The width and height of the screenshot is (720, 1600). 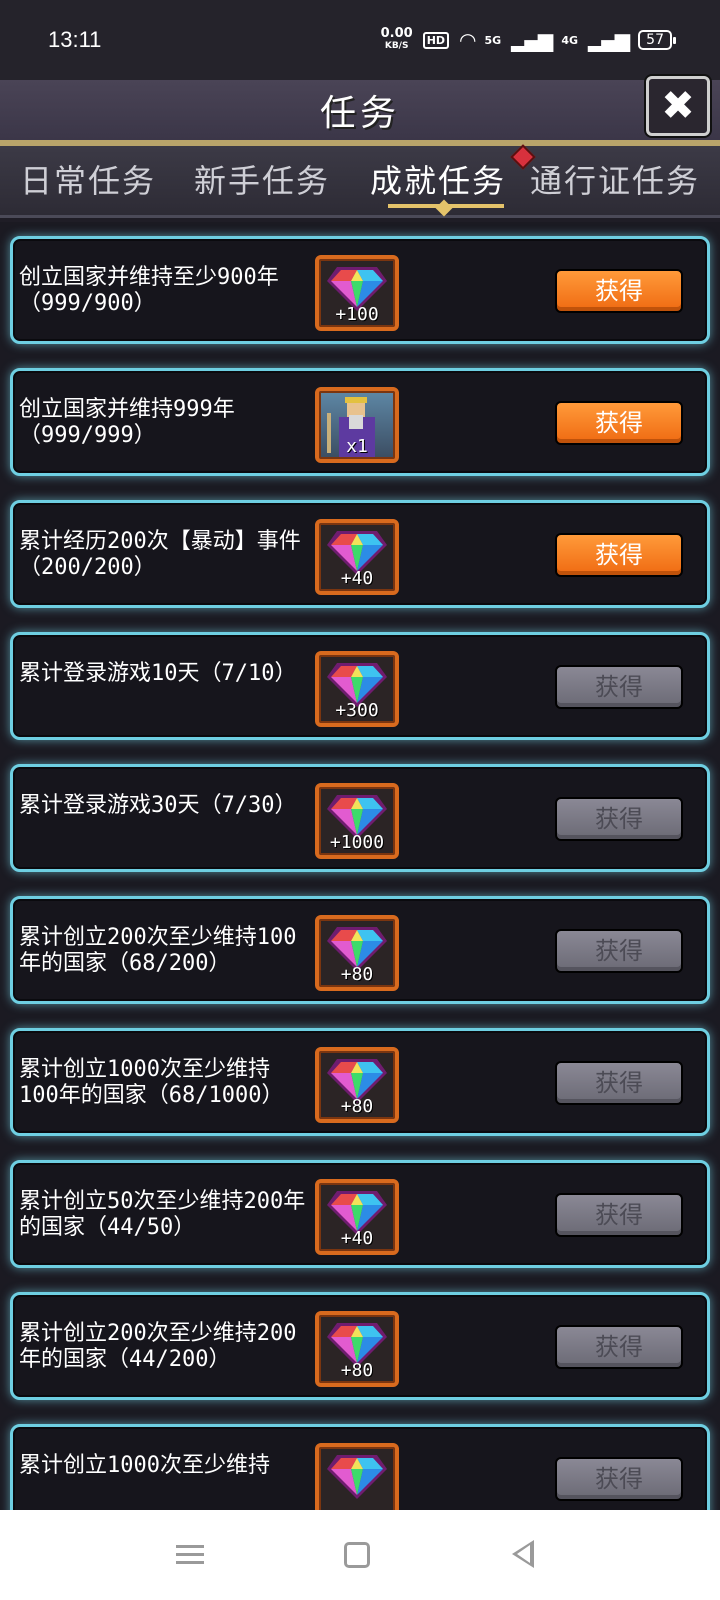 What do you see at coordinates (88, 179) in the screenshot?
I see `tab-daily: 日常任务` at bounding box center [88, 179].